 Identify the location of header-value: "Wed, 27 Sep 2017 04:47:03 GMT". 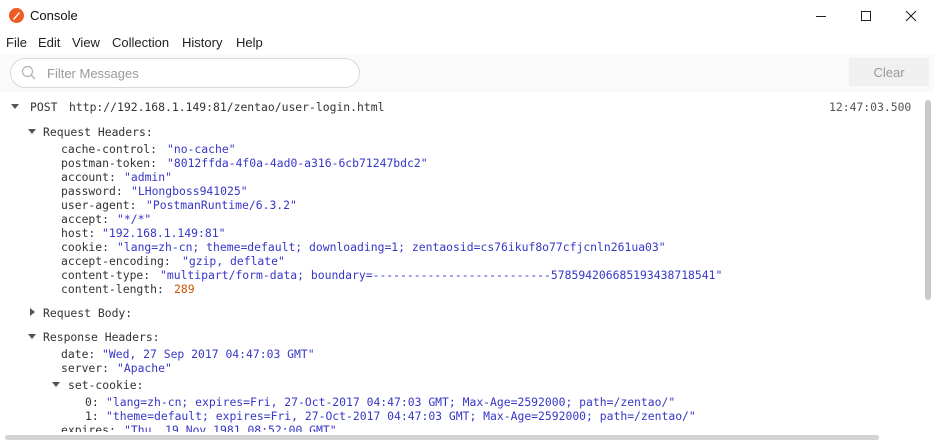
(208, 354).